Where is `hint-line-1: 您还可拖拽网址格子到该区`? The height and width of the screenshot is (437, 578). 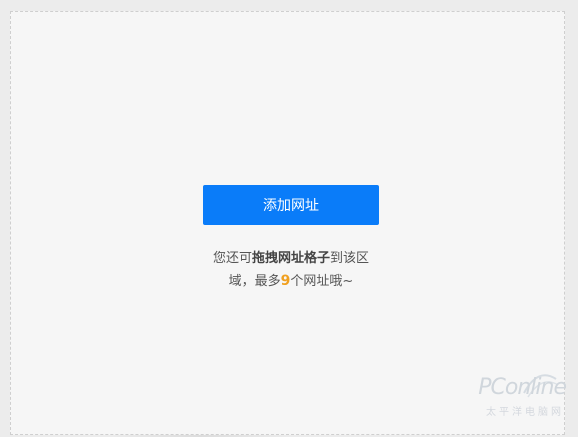
hint-line-1: 您还可拖拽网址格子到该区 is located at coordinates (291, 259).